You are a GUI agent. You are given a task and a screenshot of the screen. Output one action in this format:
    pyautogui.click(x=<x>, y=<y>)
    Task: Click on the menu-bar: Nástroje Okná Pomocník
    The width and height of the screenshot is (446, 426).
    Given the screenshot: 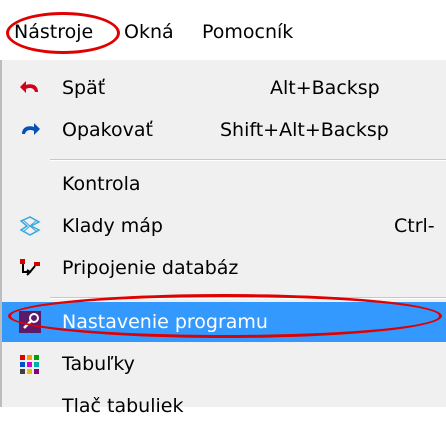 What is the action you would take?
    pyautogui.click(x=223, y=30)
    